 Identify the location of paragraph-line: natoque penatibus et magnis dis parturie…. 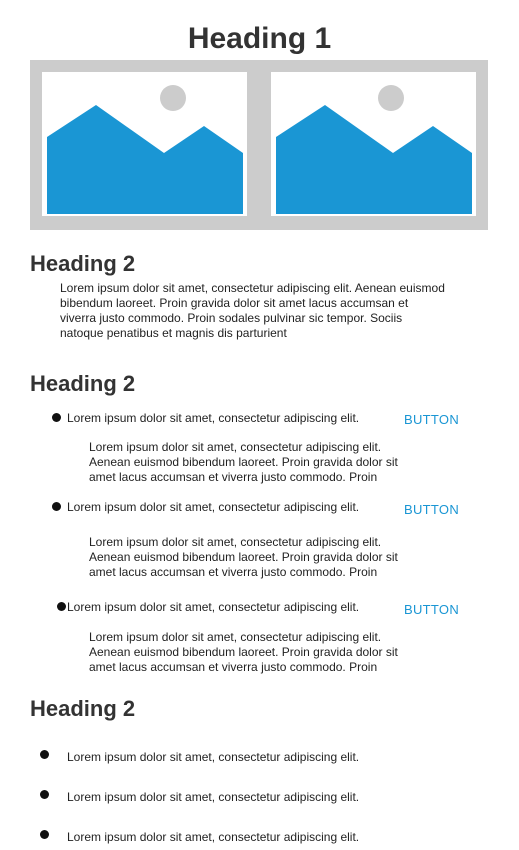
(173, 333).